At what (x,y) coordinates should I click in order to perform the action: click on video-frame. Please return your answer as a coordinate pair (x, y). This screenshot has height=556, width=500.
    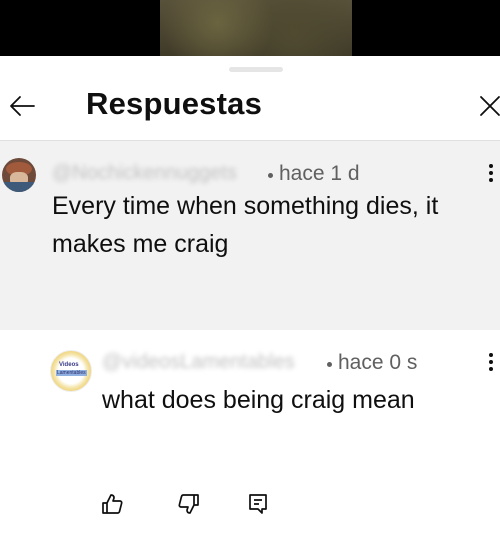
    Looking at the image, I should click on (256, 28).